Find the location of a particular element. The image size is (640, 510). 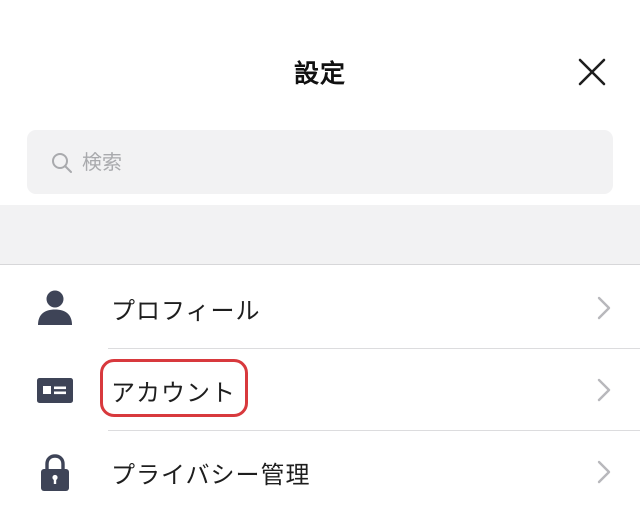

search-bar is located at coordinates (320, 162).